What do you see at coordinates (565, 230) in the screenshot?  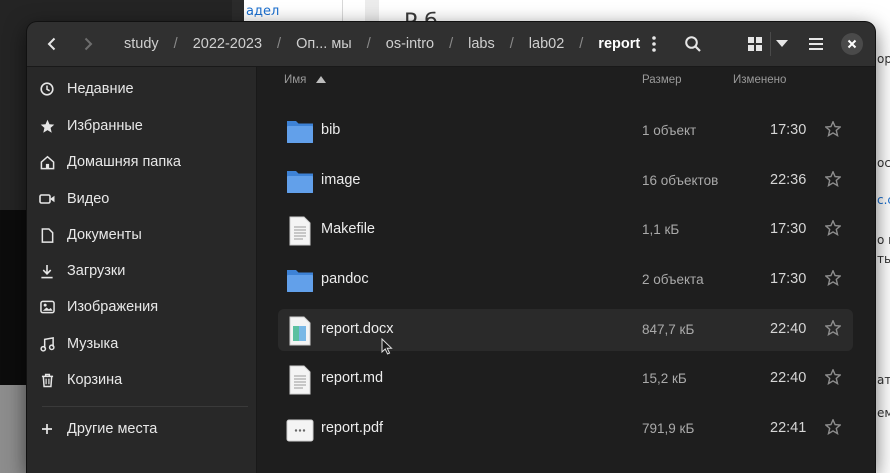 I see `file-row: Makefile 1,1 кБ 17:30` at bounding box center [565, 230].